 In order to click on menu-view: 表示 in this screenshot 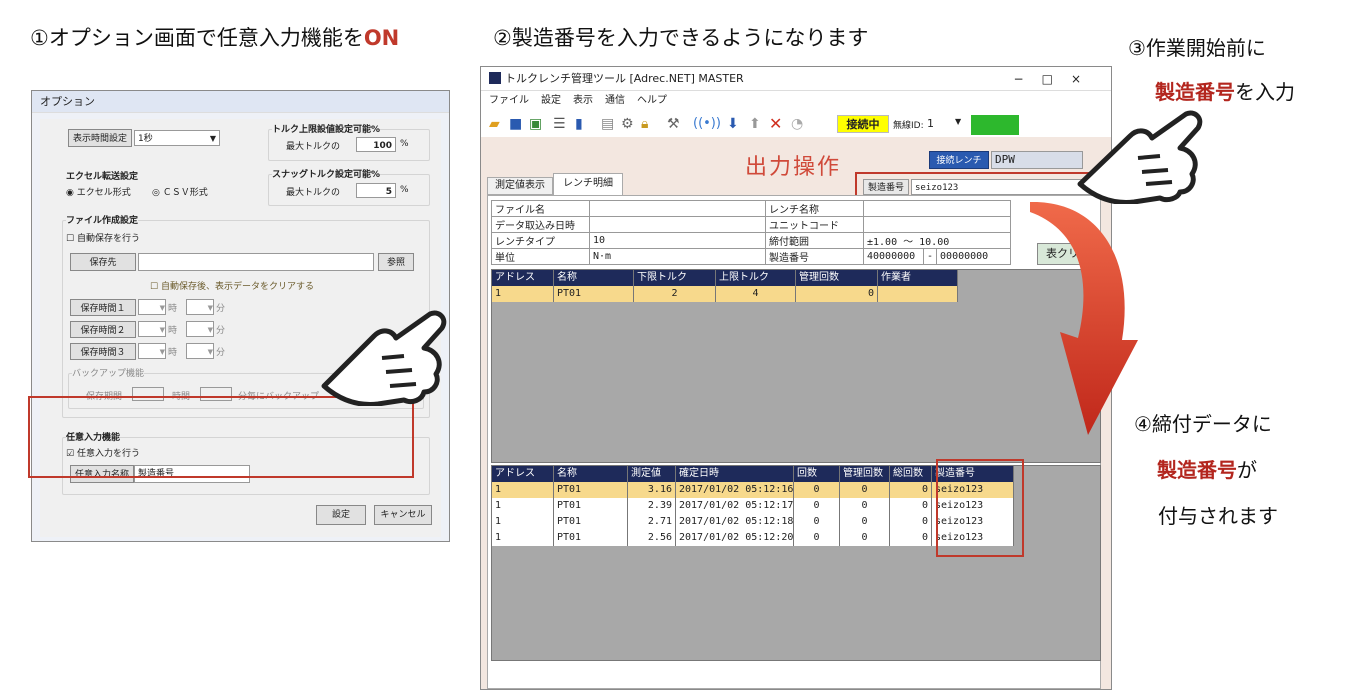, I will do `click(583, 100)`.